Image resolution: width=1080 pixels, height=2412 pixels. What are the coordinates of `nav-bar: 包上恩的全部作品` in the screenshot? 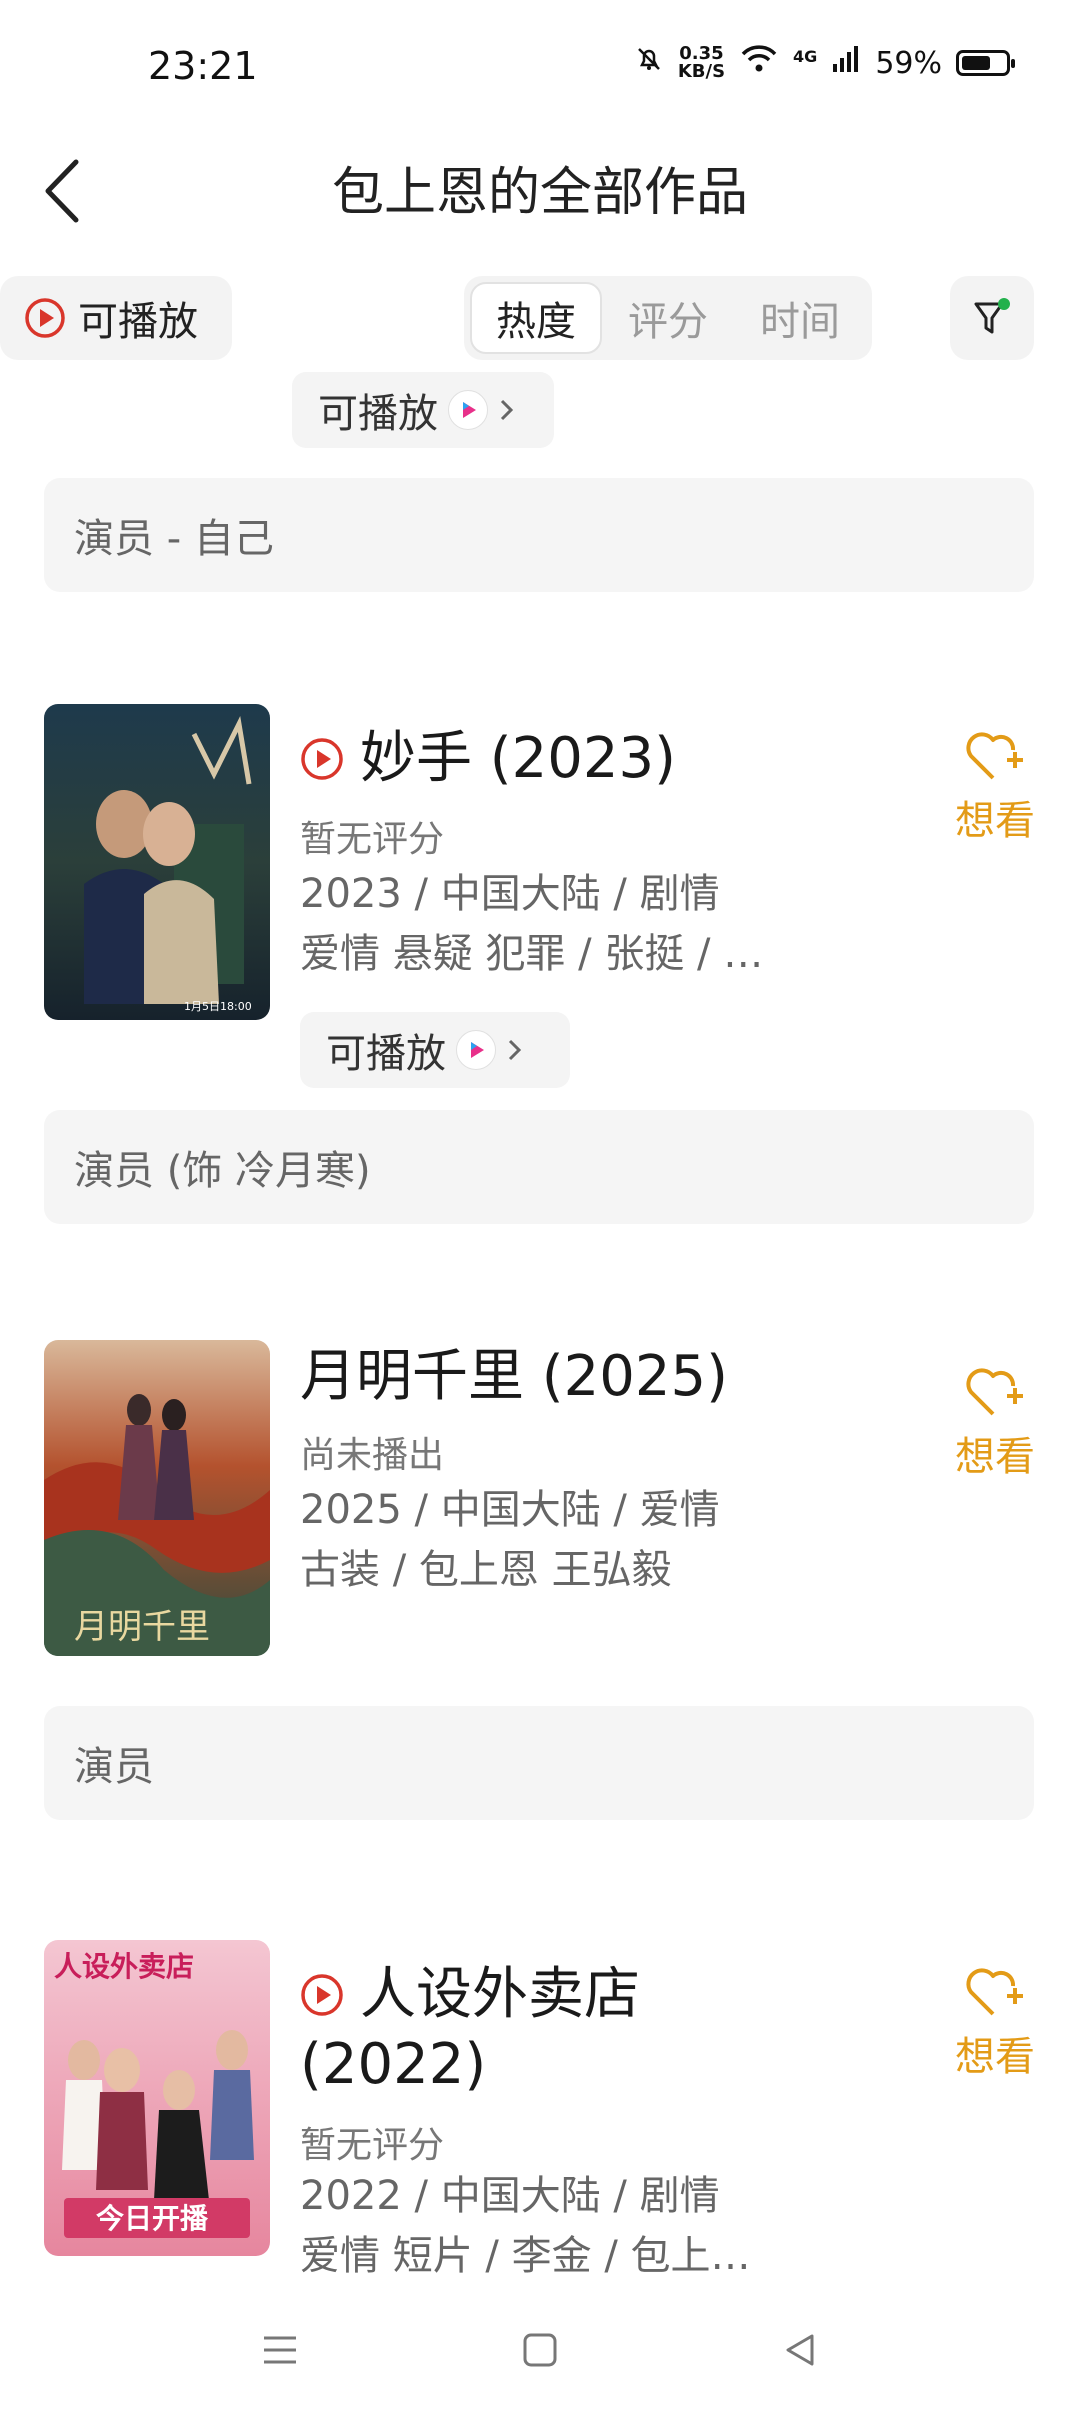 It's located at (540, 205).